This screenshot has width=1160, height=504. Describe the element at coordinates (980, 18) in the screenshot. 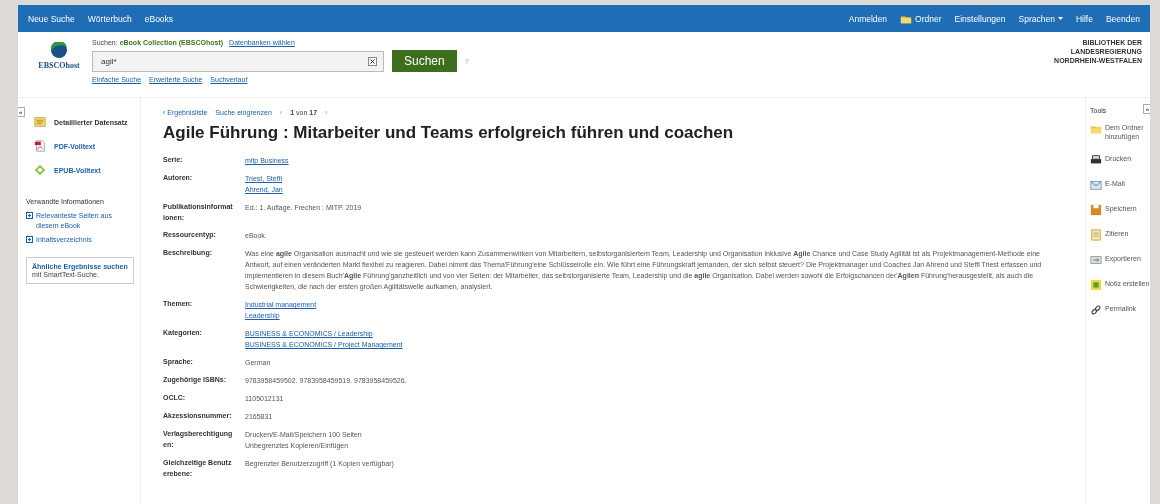

I see `nav-link: Einstellungen` at that location.